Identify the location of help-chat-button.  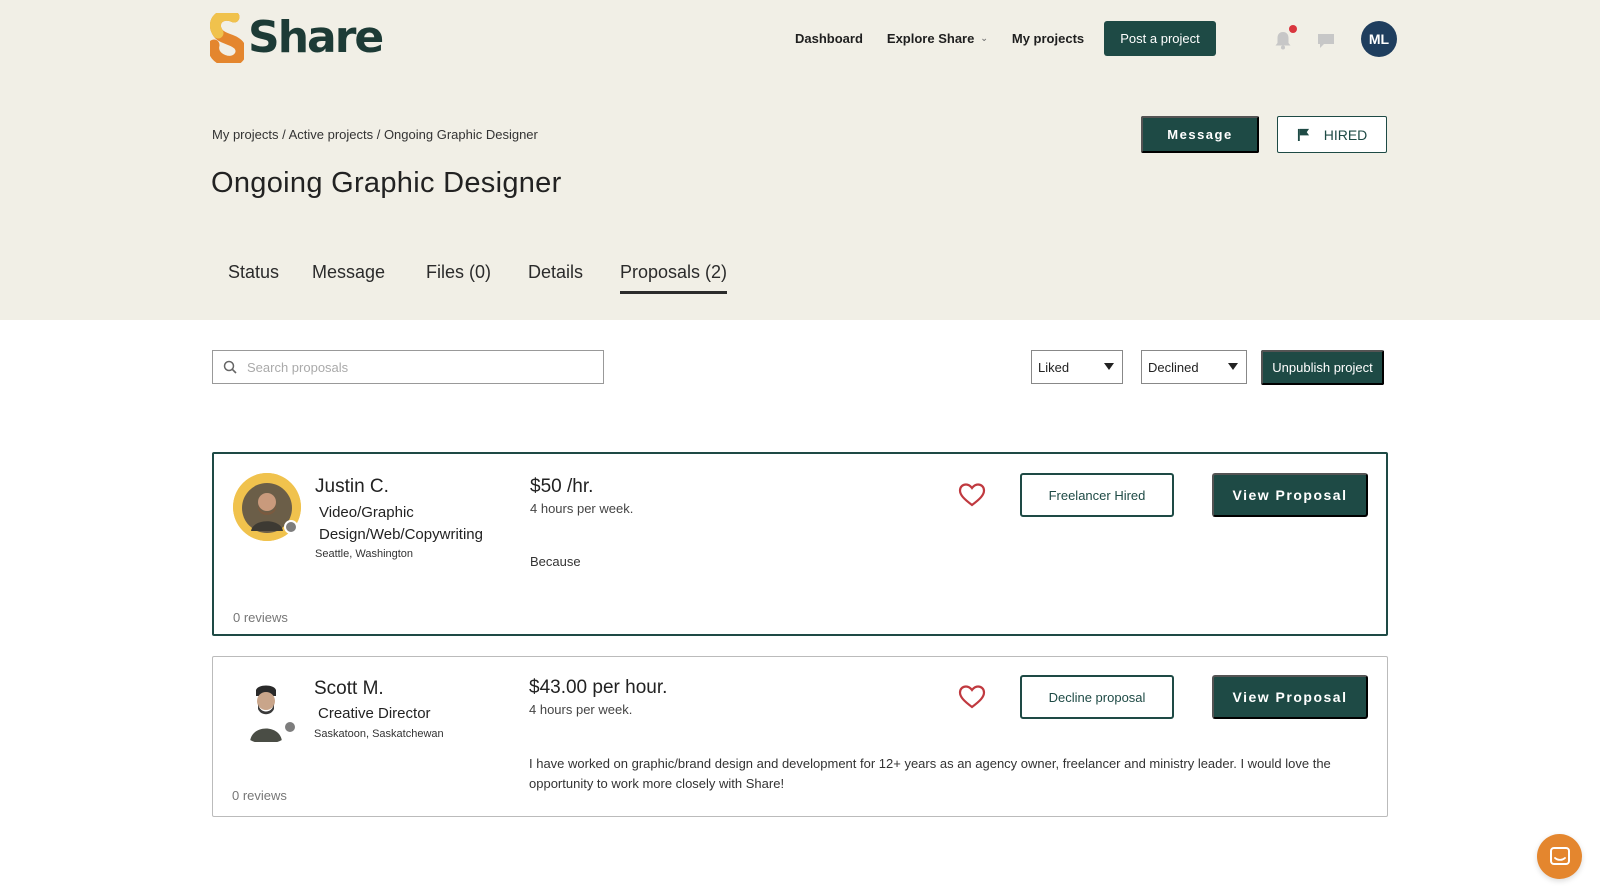
(1559, 856).